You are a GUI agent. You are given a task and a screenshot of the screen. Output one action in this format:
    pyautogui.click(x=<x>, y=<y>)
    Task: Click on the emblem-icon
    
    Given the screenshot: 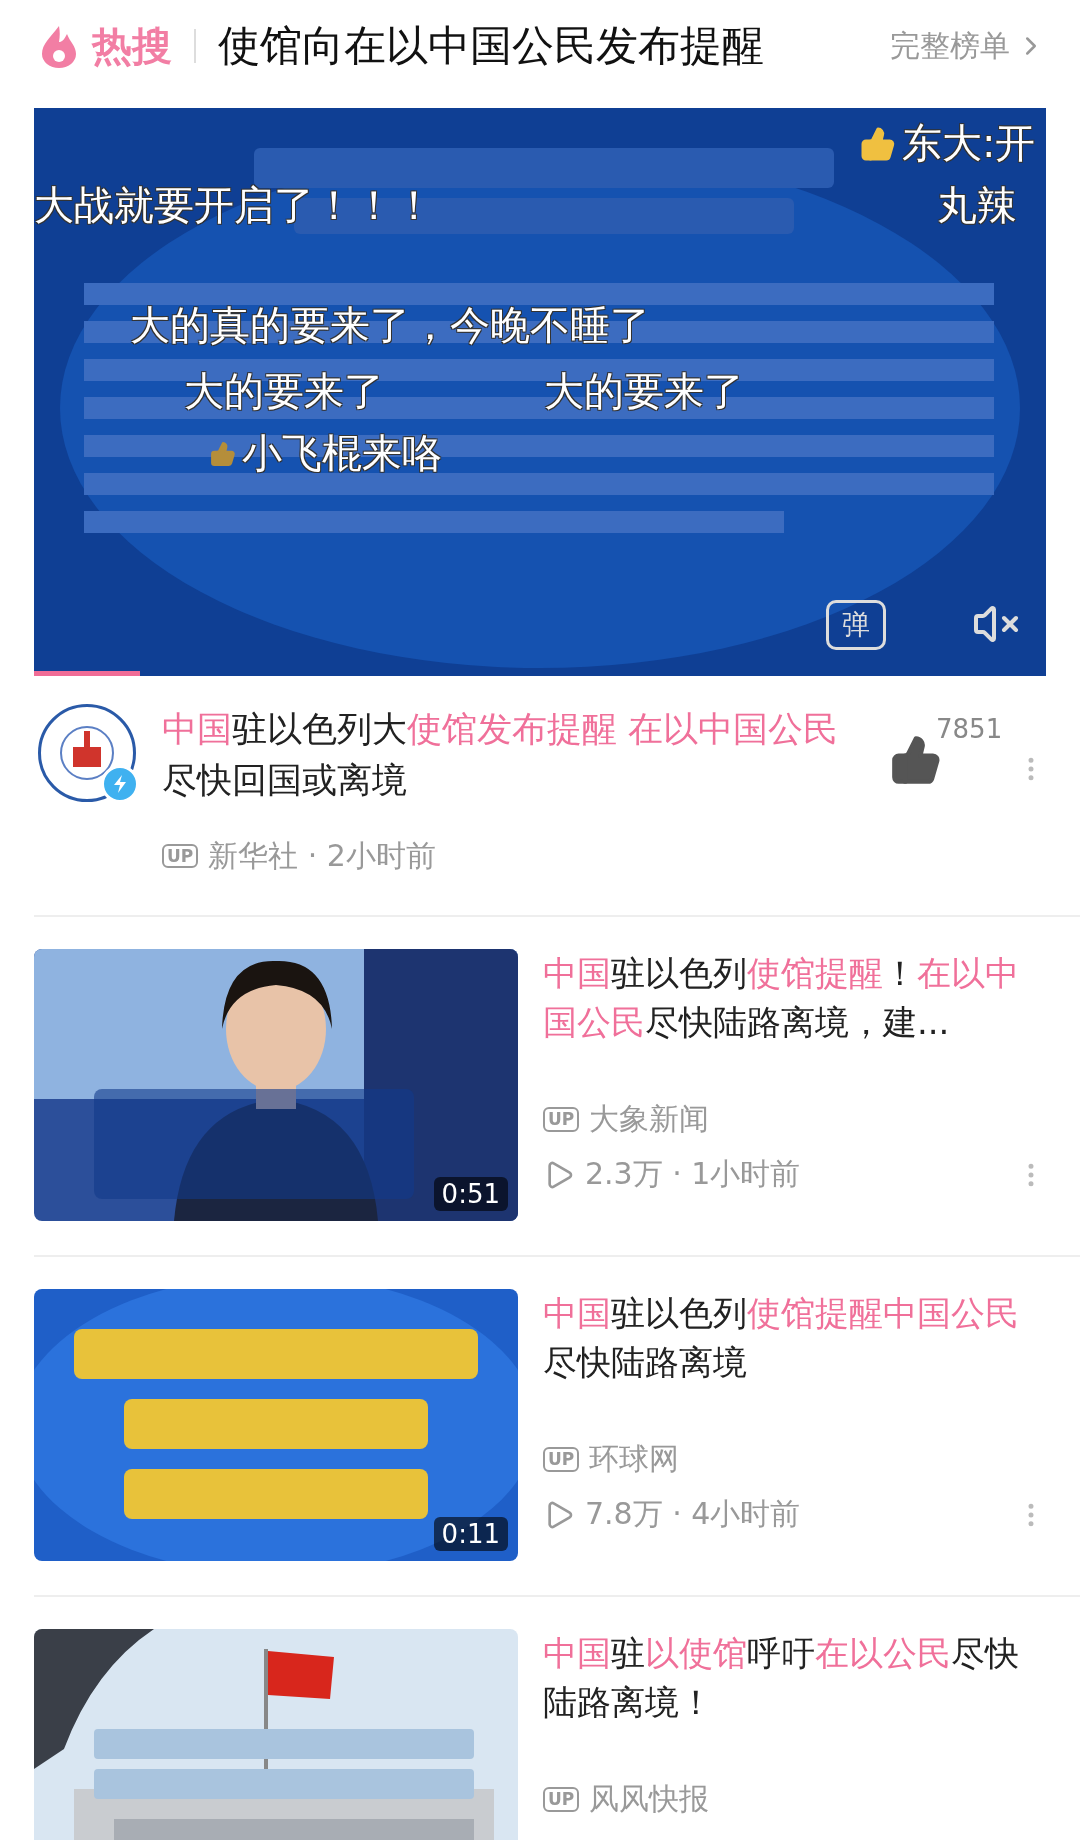 What is the action you would take?
    pyautogui.click(x=87, y=753)
    